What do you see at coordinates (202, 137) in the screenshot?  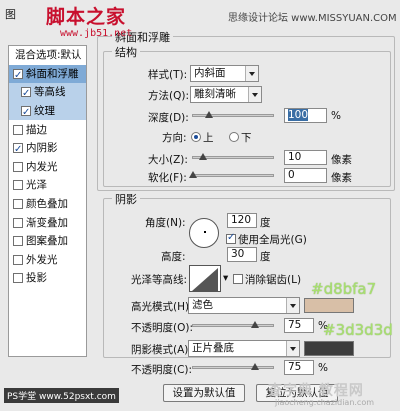 I see `direction-up-radio: 上` at bounding box center [202, 137].